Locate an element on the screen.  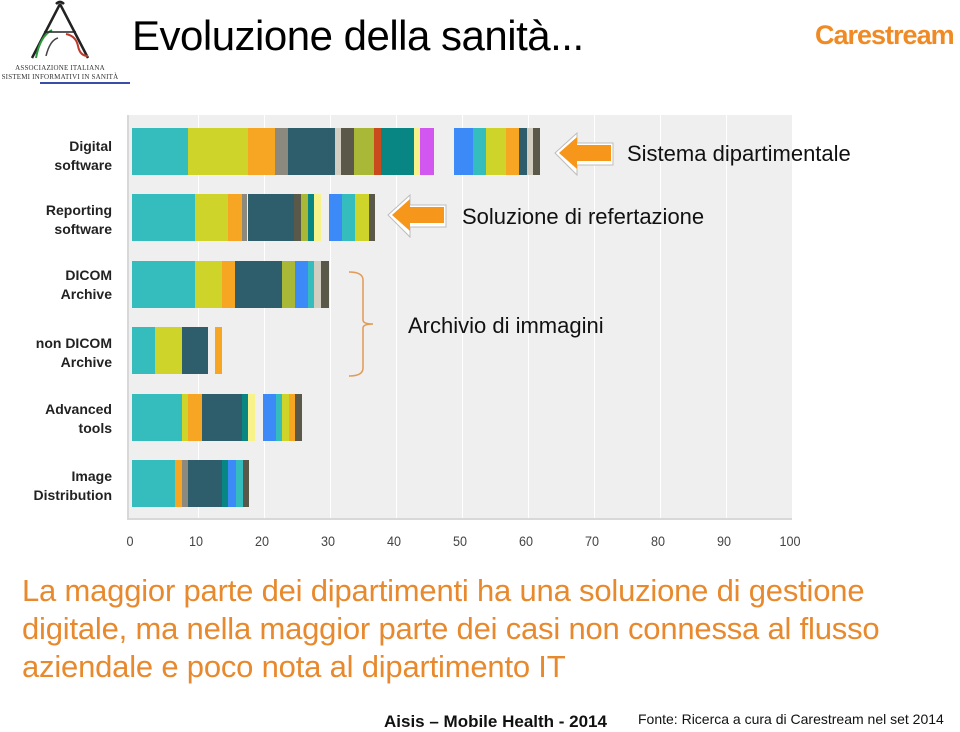
category-label-line: DICOM is located at coordinates (88, 275).